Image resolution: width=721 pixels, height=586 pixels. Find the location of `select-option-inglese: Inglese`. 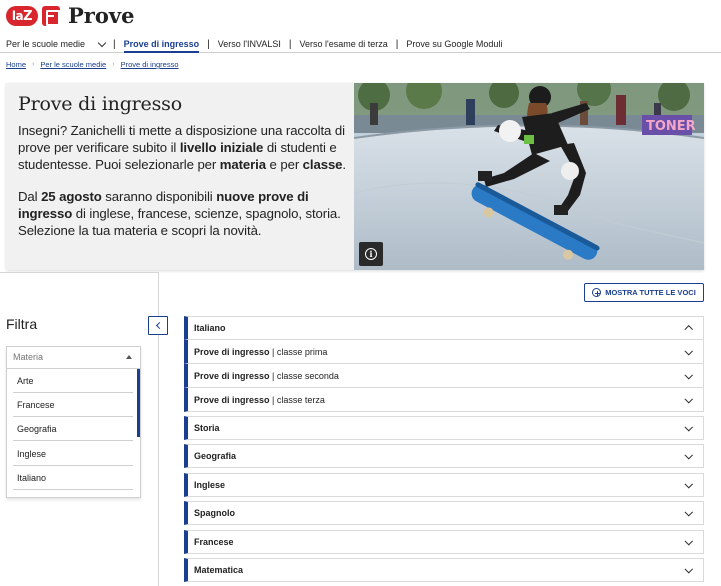

select-option-inglese: Inglese is located at coordinates (73, 454).